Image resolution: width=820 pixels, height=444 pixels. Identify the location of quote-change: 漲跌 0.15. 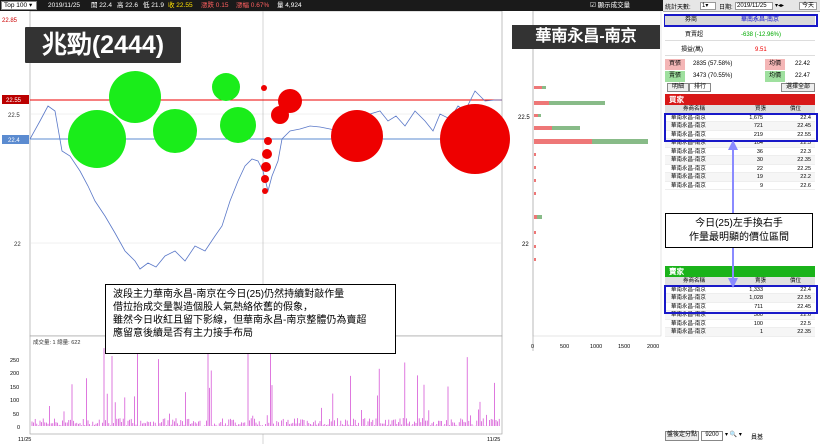
(215, 5).